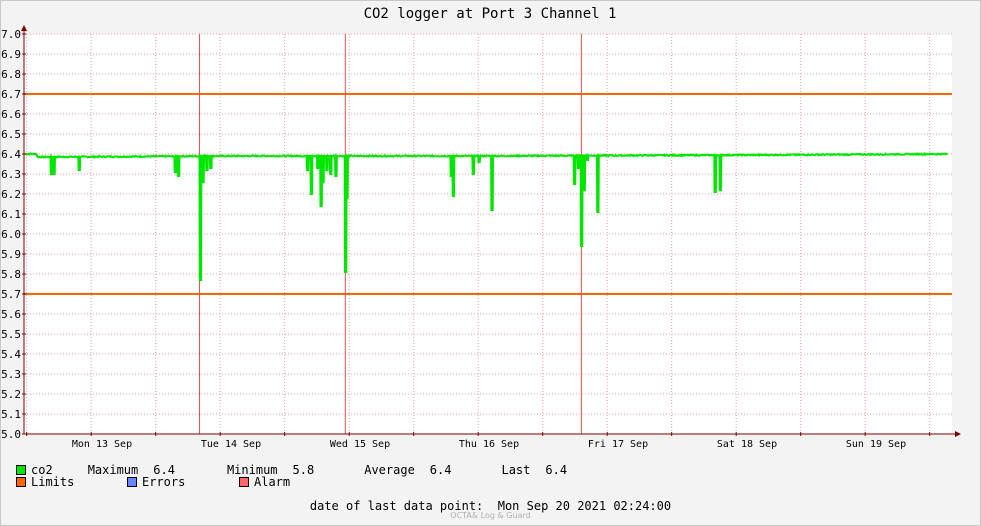 This screenshot has height=526, width=981. What do you see at coordinates (11, 334) in the screenshot?
I see `y-tick-label: 5.5` at bounding box center [11, 334].